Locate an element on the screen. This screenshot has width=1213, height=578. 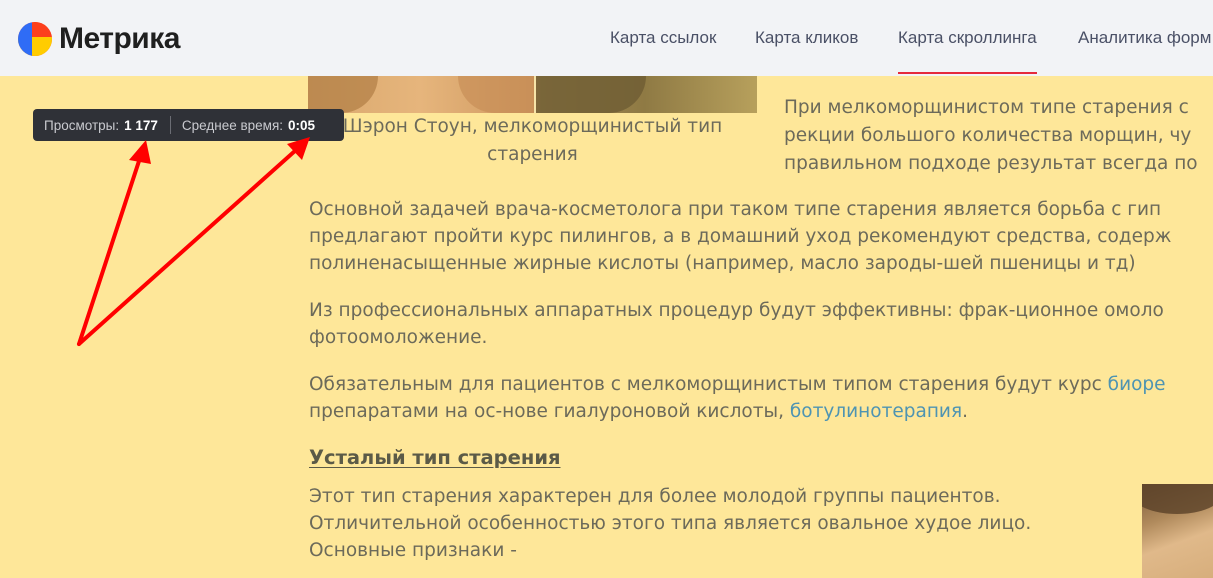
views-label: Просмотры: is located at coordinates (82, 125).